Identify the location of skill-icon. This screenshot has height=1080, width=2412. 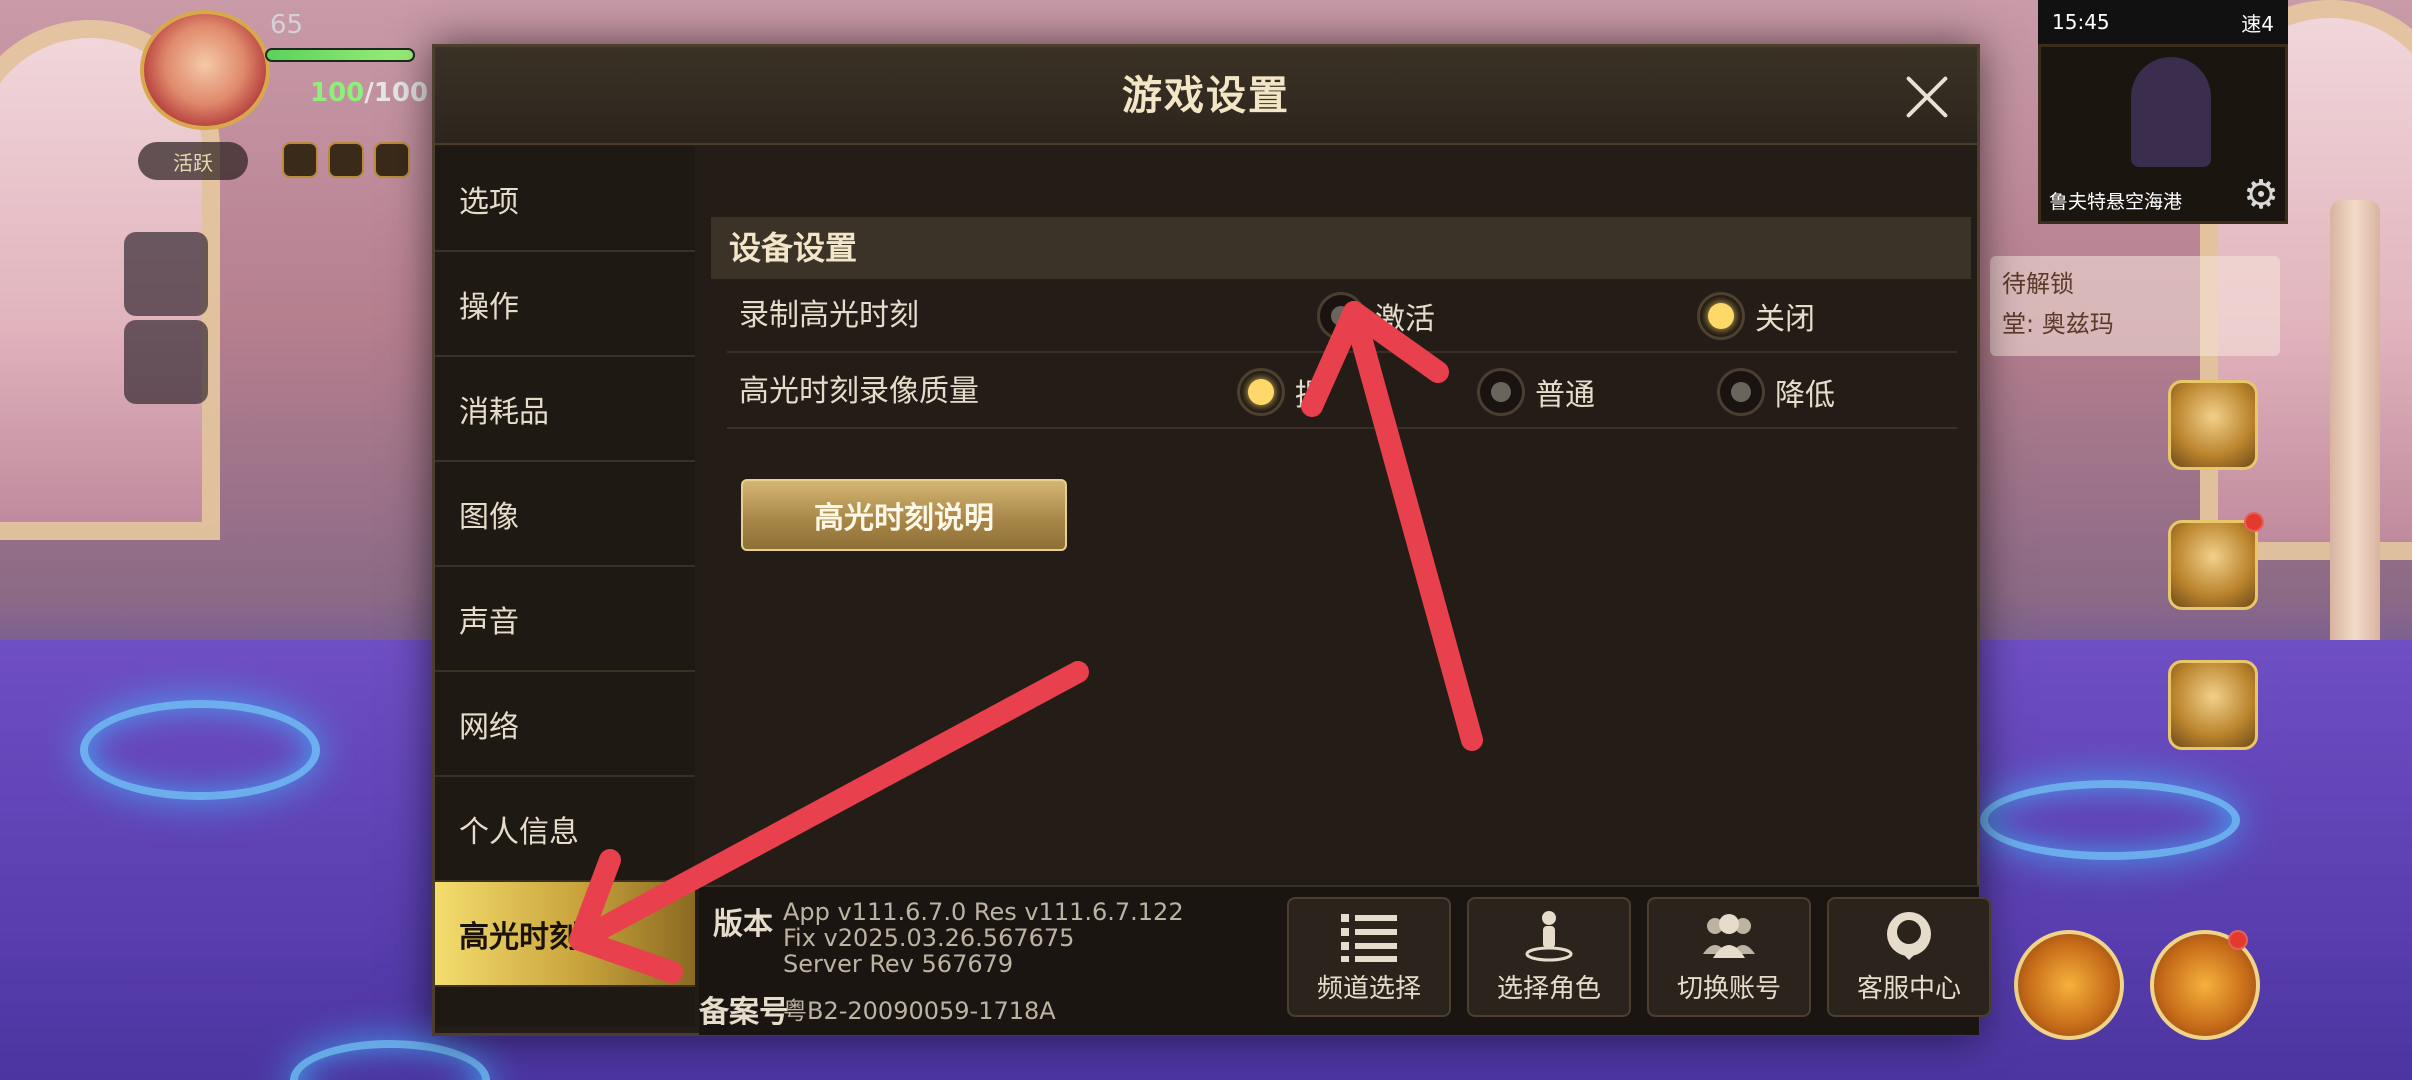
(2069, 985).